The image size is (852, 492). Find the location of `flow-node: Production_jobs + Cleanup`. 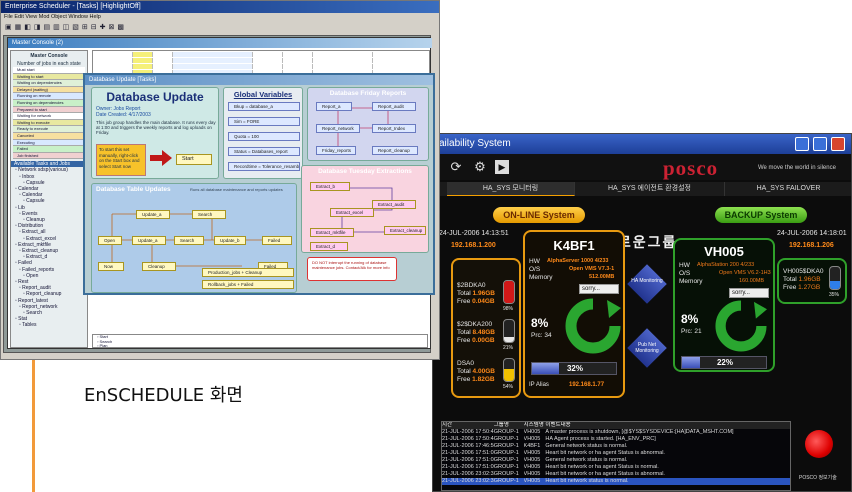

flow-node: Production_jobs + Cleanup is located at coordinates (248, 272).